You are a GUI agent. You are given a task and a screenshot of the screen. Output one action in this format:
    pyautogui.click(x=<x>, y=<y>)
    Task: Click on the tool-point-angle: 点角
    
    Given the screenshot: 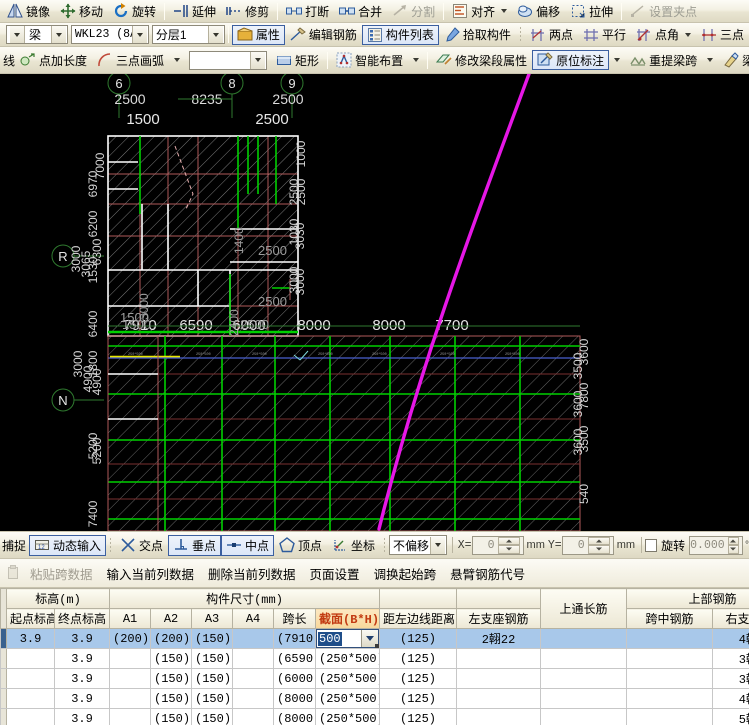 What is the action you would take?
    pyautogui.click(x=663, y=35)
    